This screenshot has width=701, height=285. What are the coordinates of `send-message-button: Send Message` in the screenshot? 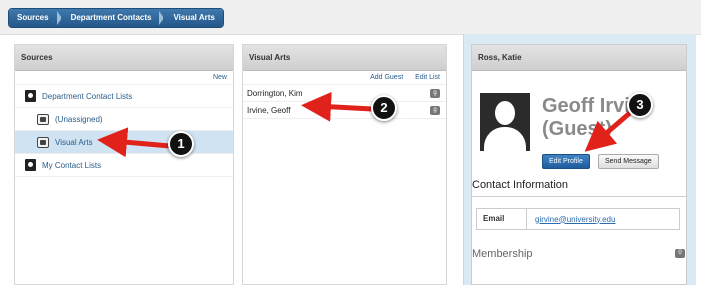 It's located at (628, 161).